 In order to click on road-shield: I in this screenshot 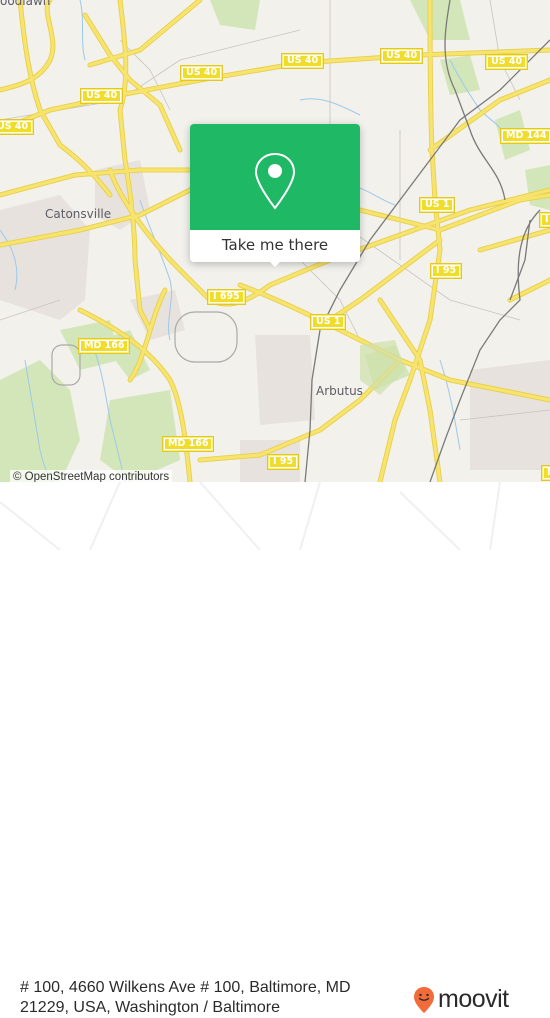, I will do `click(544, 220)`.